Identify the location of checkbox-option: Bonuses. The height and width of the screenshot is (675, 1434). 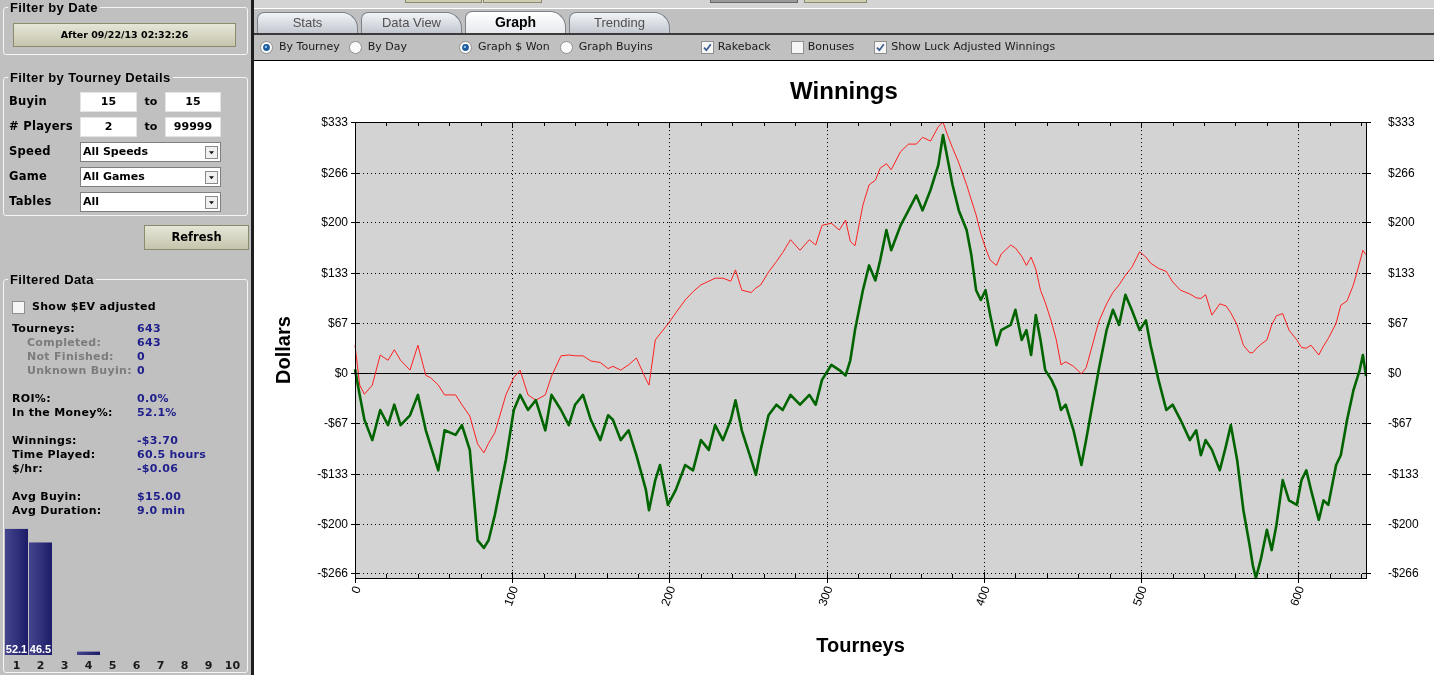
(822, 47).